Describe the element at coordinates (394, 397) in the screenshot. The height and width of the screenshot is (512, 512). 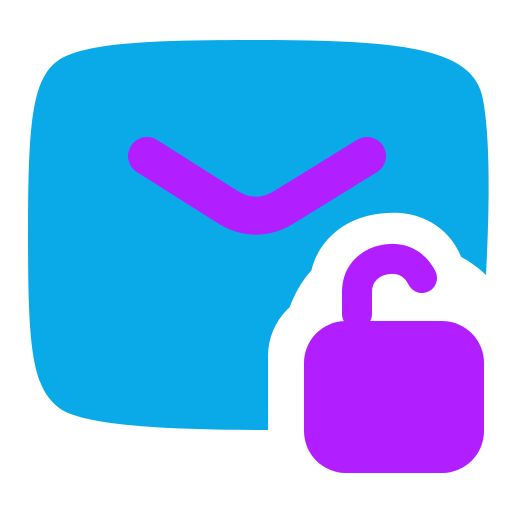
I see `padlock-body` at that location.